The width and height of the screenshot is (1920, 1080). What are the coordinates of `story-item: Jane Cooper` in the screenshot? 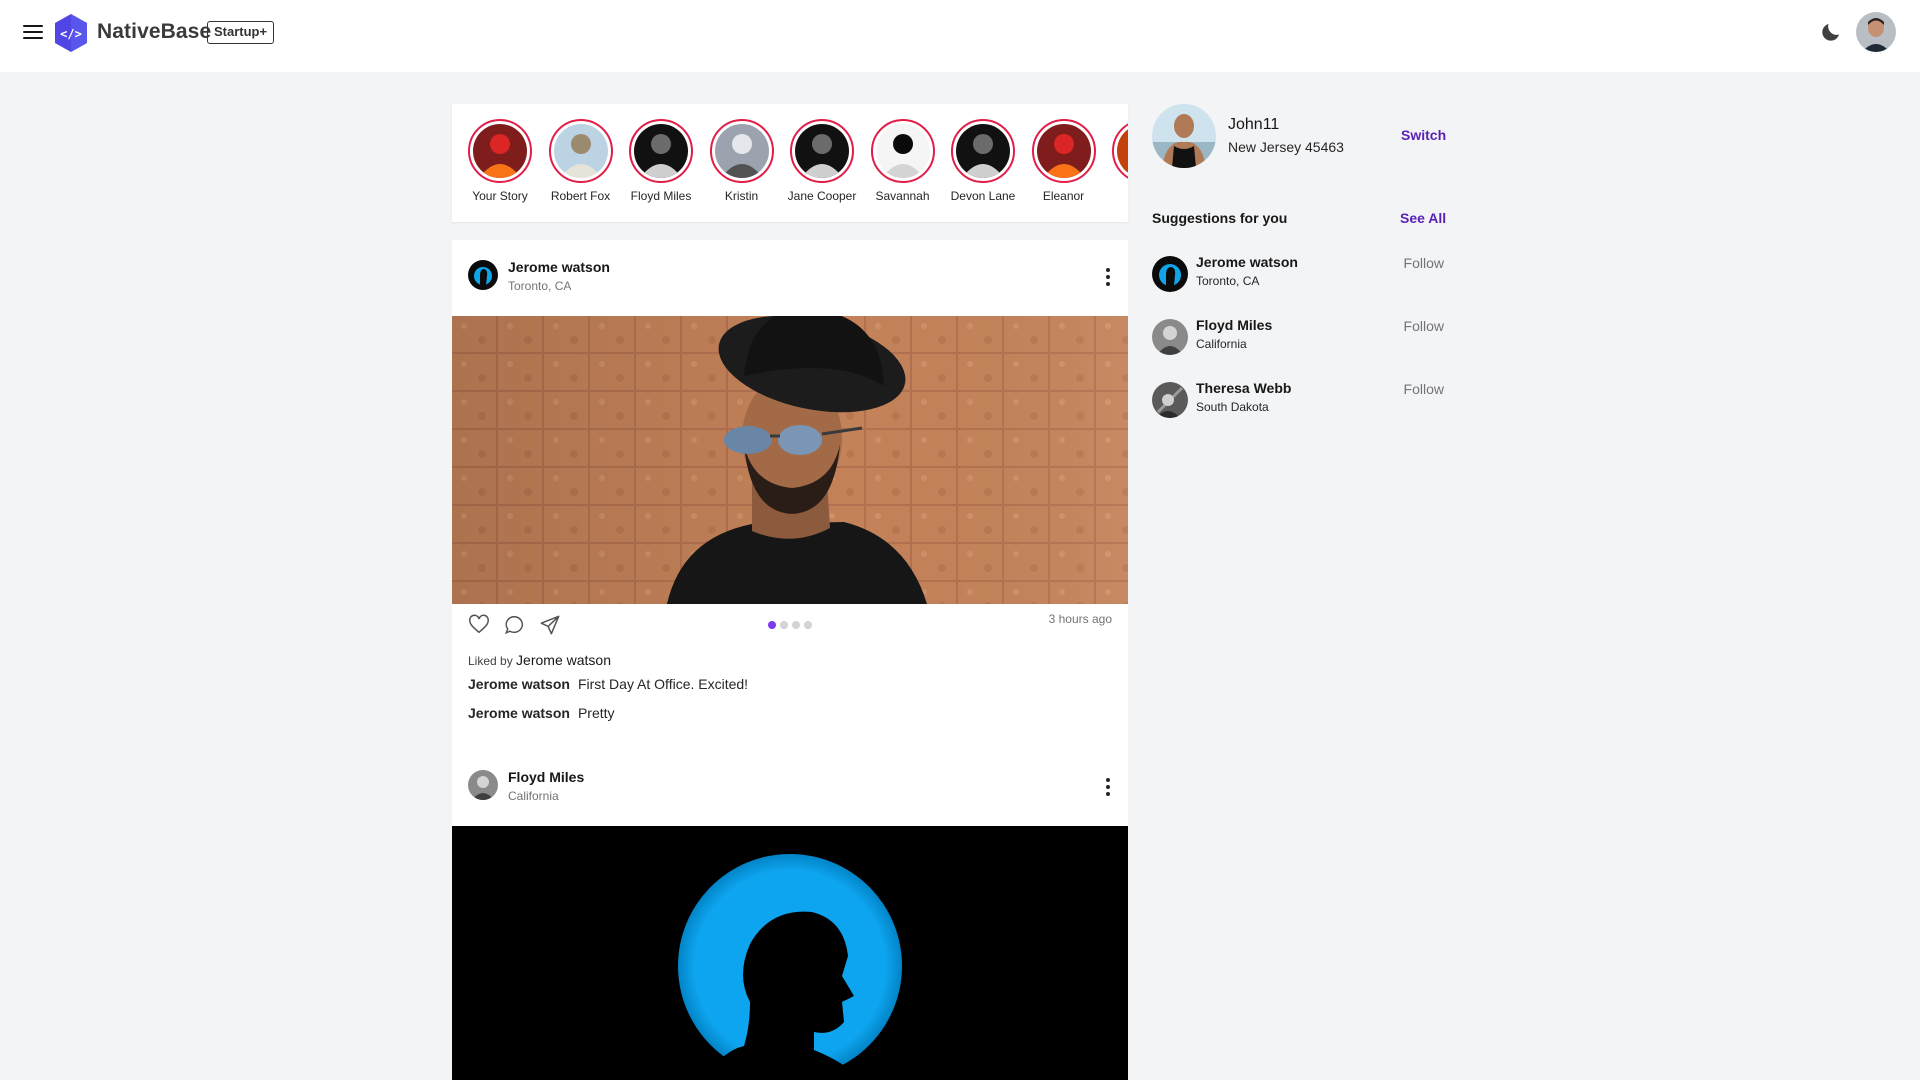 It's located at (822, 161).